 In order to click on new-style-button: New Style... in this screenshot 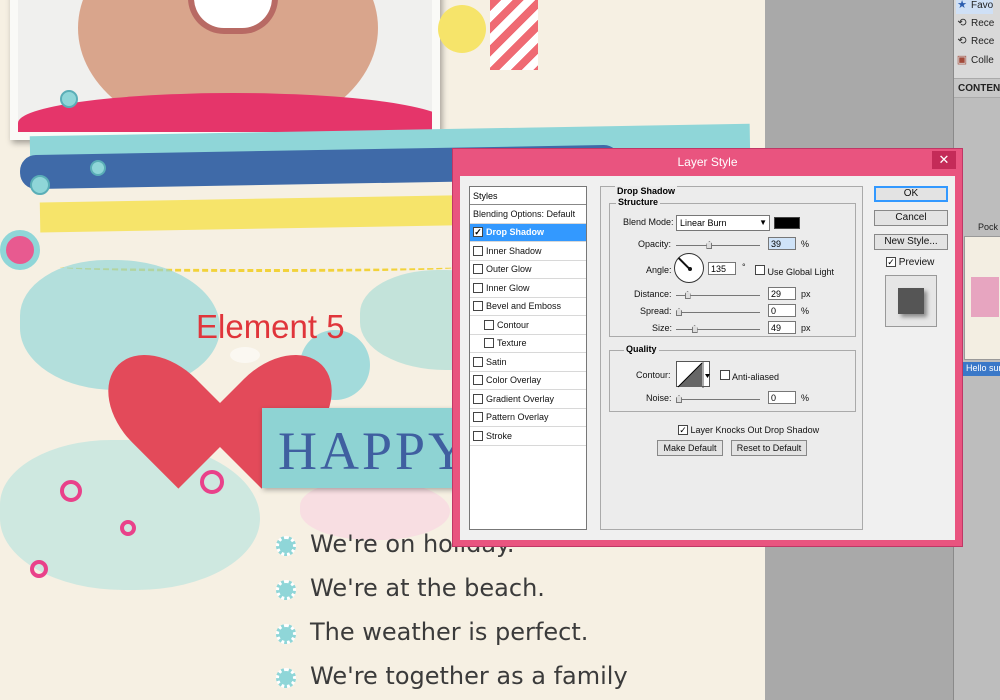, I will do `click(911, 242)`.